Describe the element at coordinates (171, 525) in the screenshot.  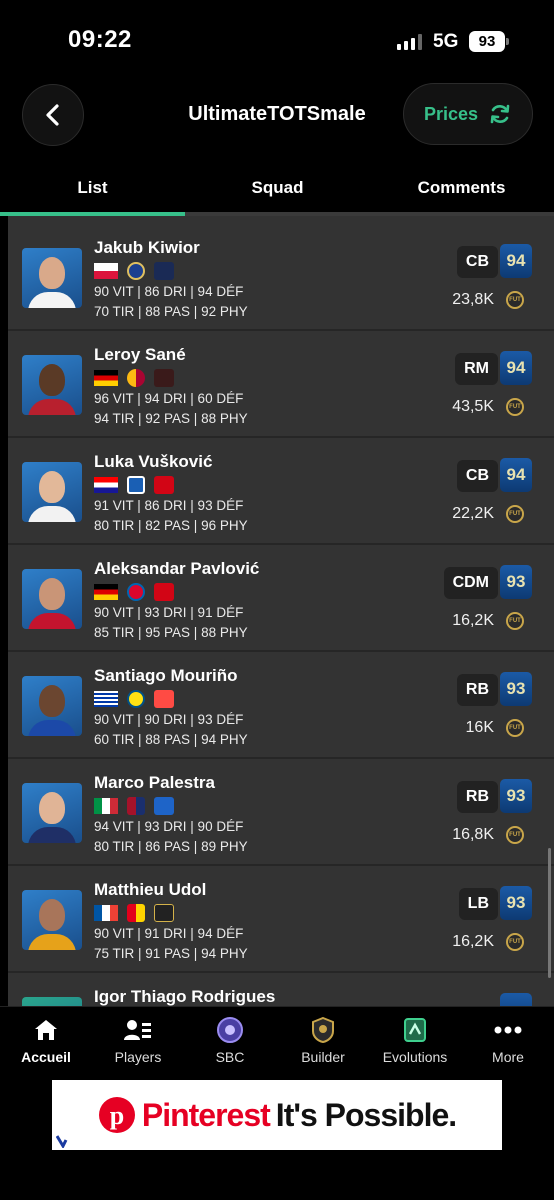
I see `player-stats-line2: 80 TIR | 82 PAS | 96 PHY` at that location.